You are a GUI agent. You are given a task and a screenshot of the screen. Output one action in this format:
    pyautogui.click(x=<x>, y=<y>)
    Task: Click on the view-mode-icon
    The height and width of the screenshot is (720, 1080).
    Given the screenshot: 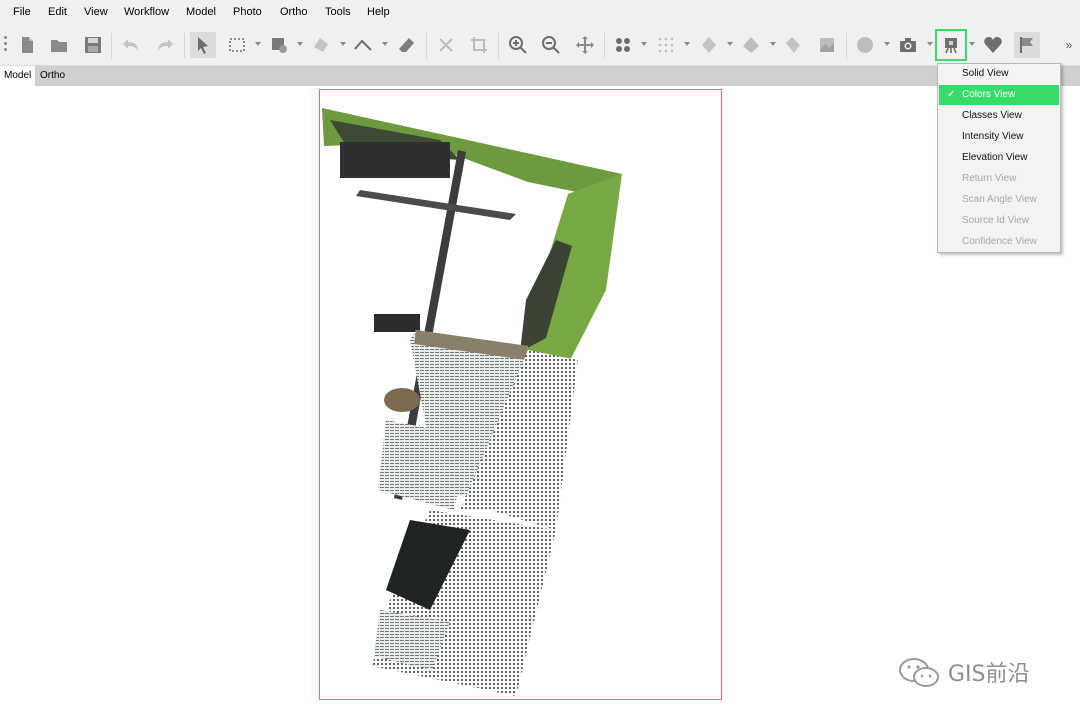 What is the action you would take?
    pyautogui.click(x=951, y=45)
    